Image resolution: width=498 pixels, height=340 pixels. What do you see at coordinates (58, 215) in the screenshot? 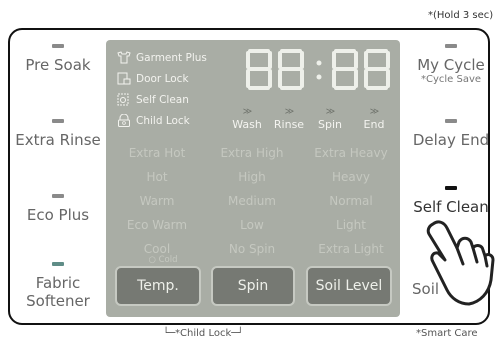
I see `eco-plus-label: Eco Plus` at bounding box center [58, 215].